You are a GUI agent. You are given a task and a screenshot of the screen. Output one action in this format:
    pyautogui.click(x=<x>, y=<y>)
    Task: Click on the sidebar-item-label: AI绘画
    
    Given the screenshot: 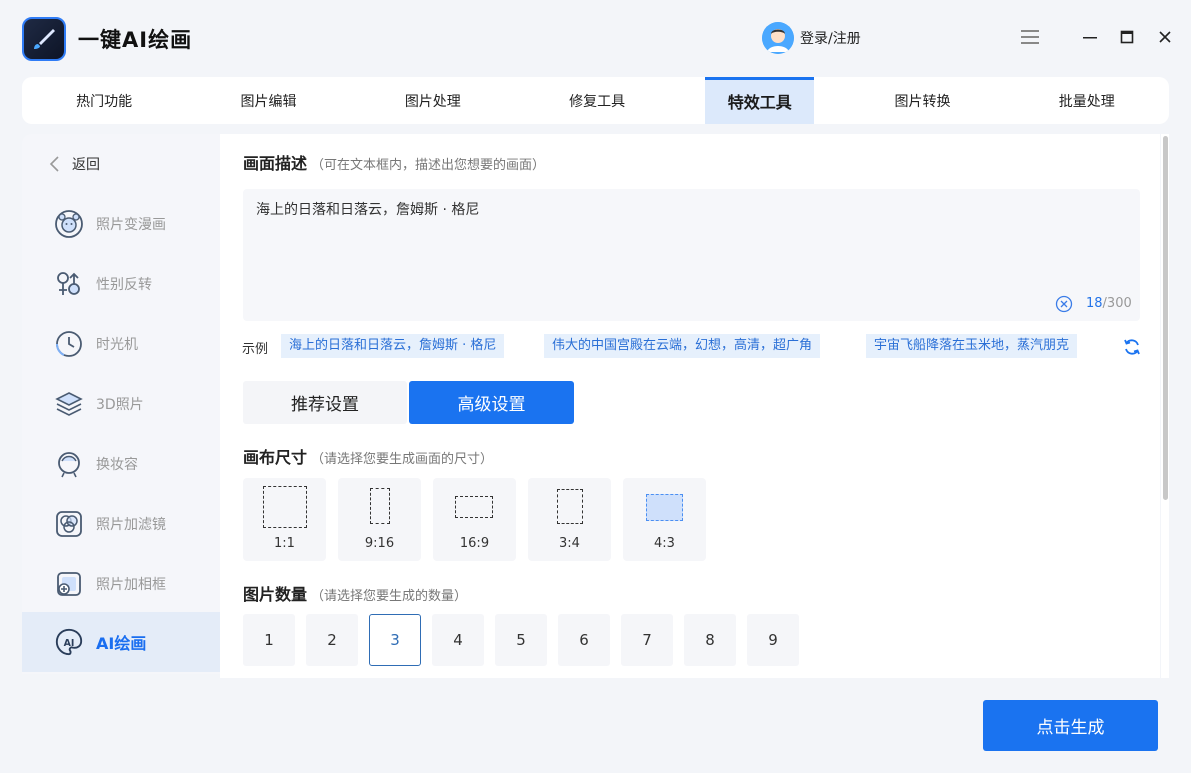 What is the action you would take?
    pyautogui.click(x=121, y=643)
    